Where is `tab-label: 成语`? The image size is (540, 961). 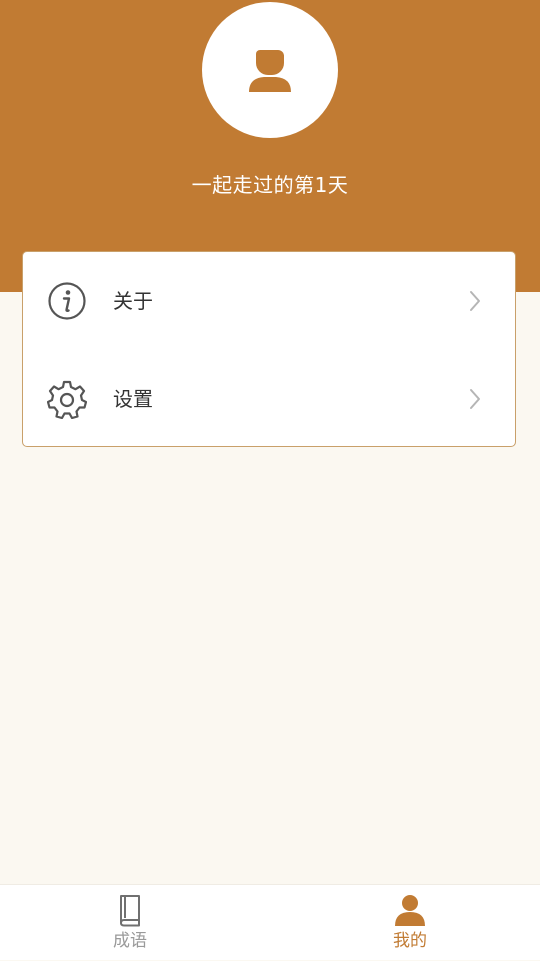 tab-label: 成语 is located at coordinates (130, 941).